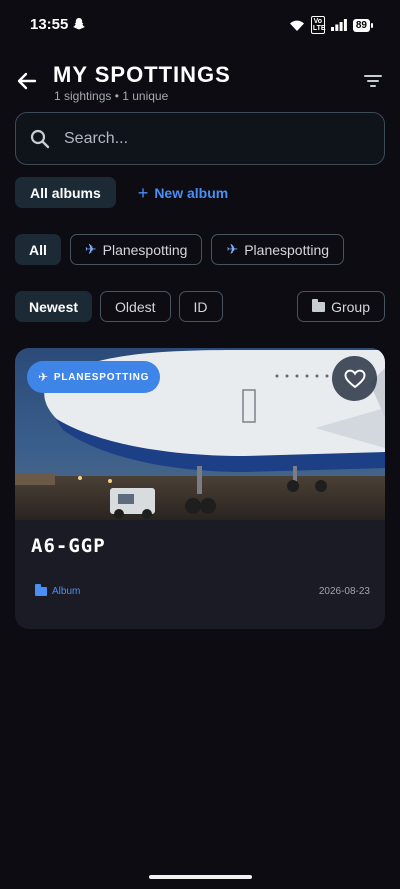 This screenshot has width=400, height=889. Describe the element at coordinates (38, 249) in the screenshot. I see `category-chip-all: All` at that location.